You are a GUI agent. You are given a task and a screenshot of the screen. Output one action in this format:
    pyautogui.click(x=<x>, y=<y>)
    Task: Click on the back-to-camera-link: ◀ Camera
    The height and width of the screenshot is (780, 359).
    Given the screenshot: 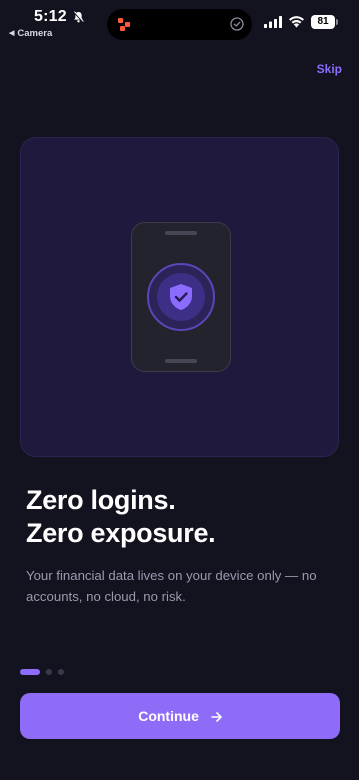 What is the action you would take?
    pyautogui.click(x=30, y=33)
    